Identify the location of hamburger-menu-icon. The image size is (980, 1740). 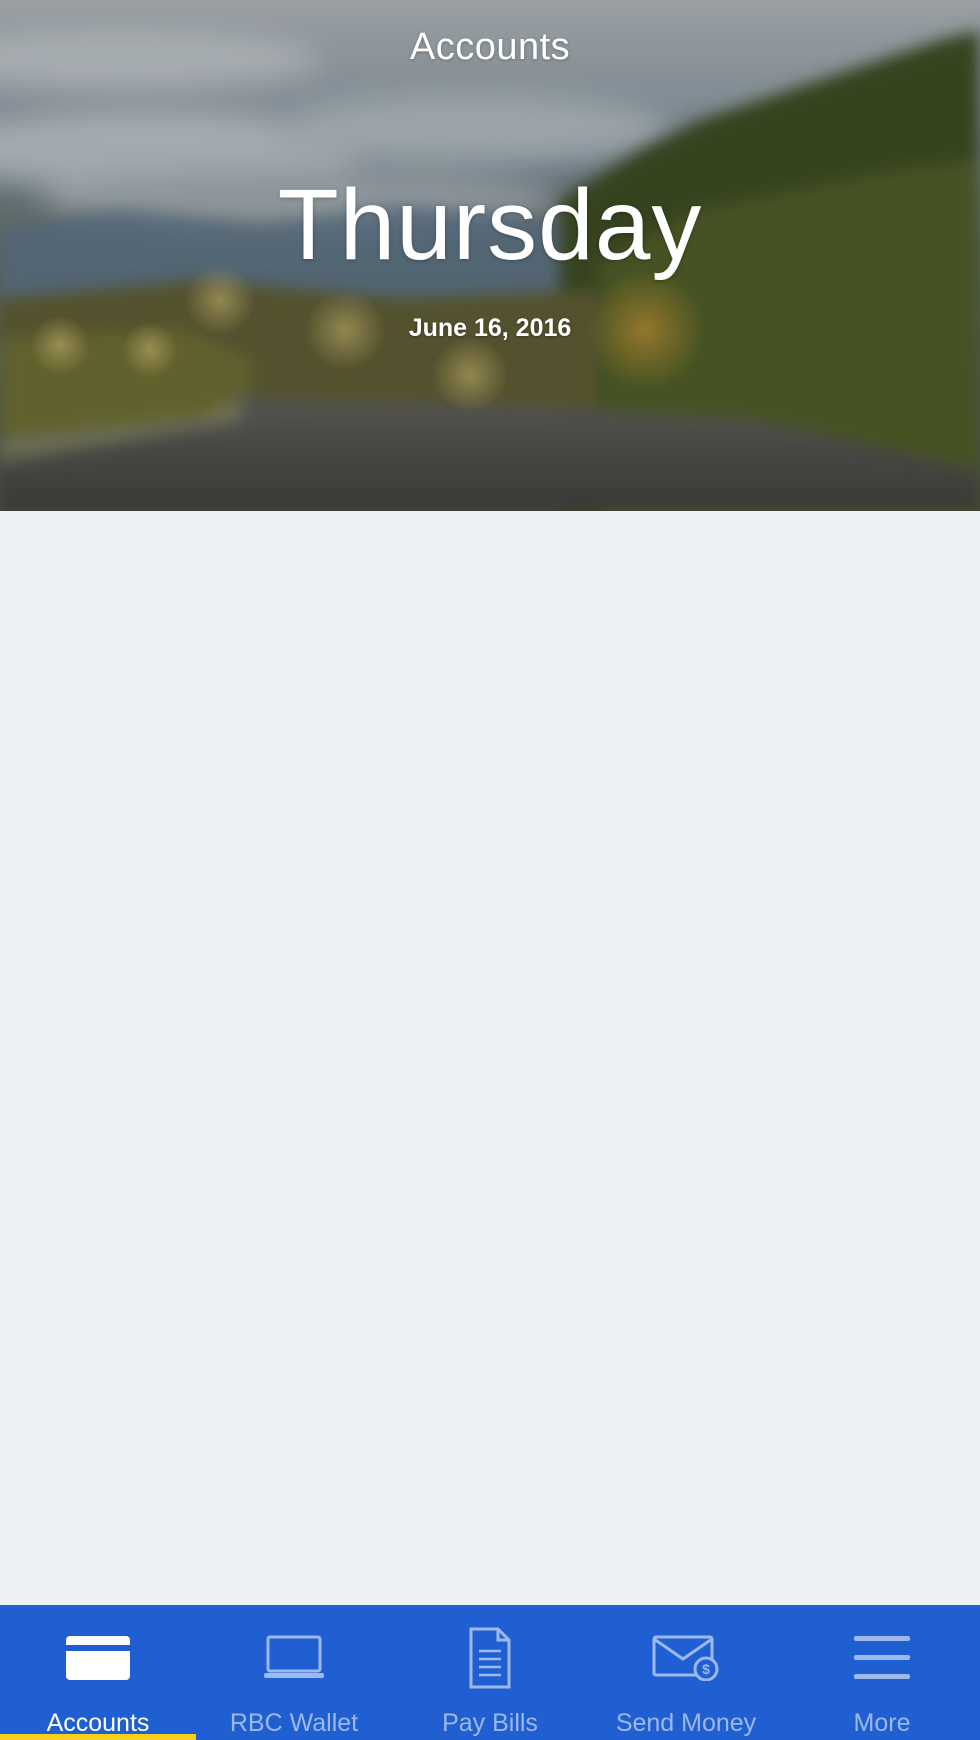
(882, 1658).